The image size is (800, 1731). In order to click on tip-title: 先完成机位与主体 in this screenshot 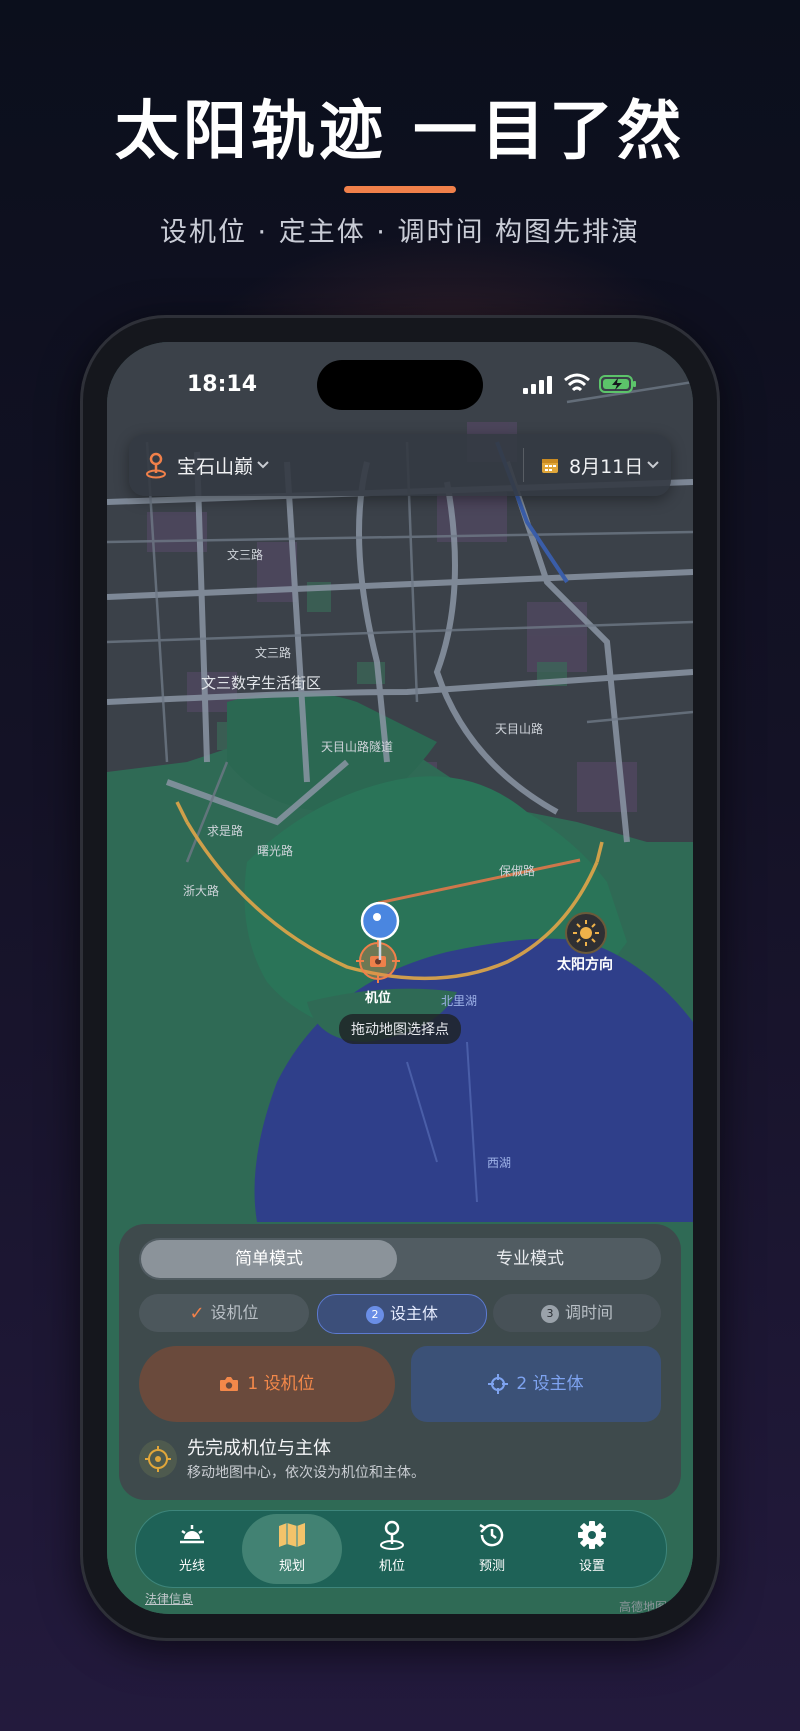, I will do `click(259, 1448)`.